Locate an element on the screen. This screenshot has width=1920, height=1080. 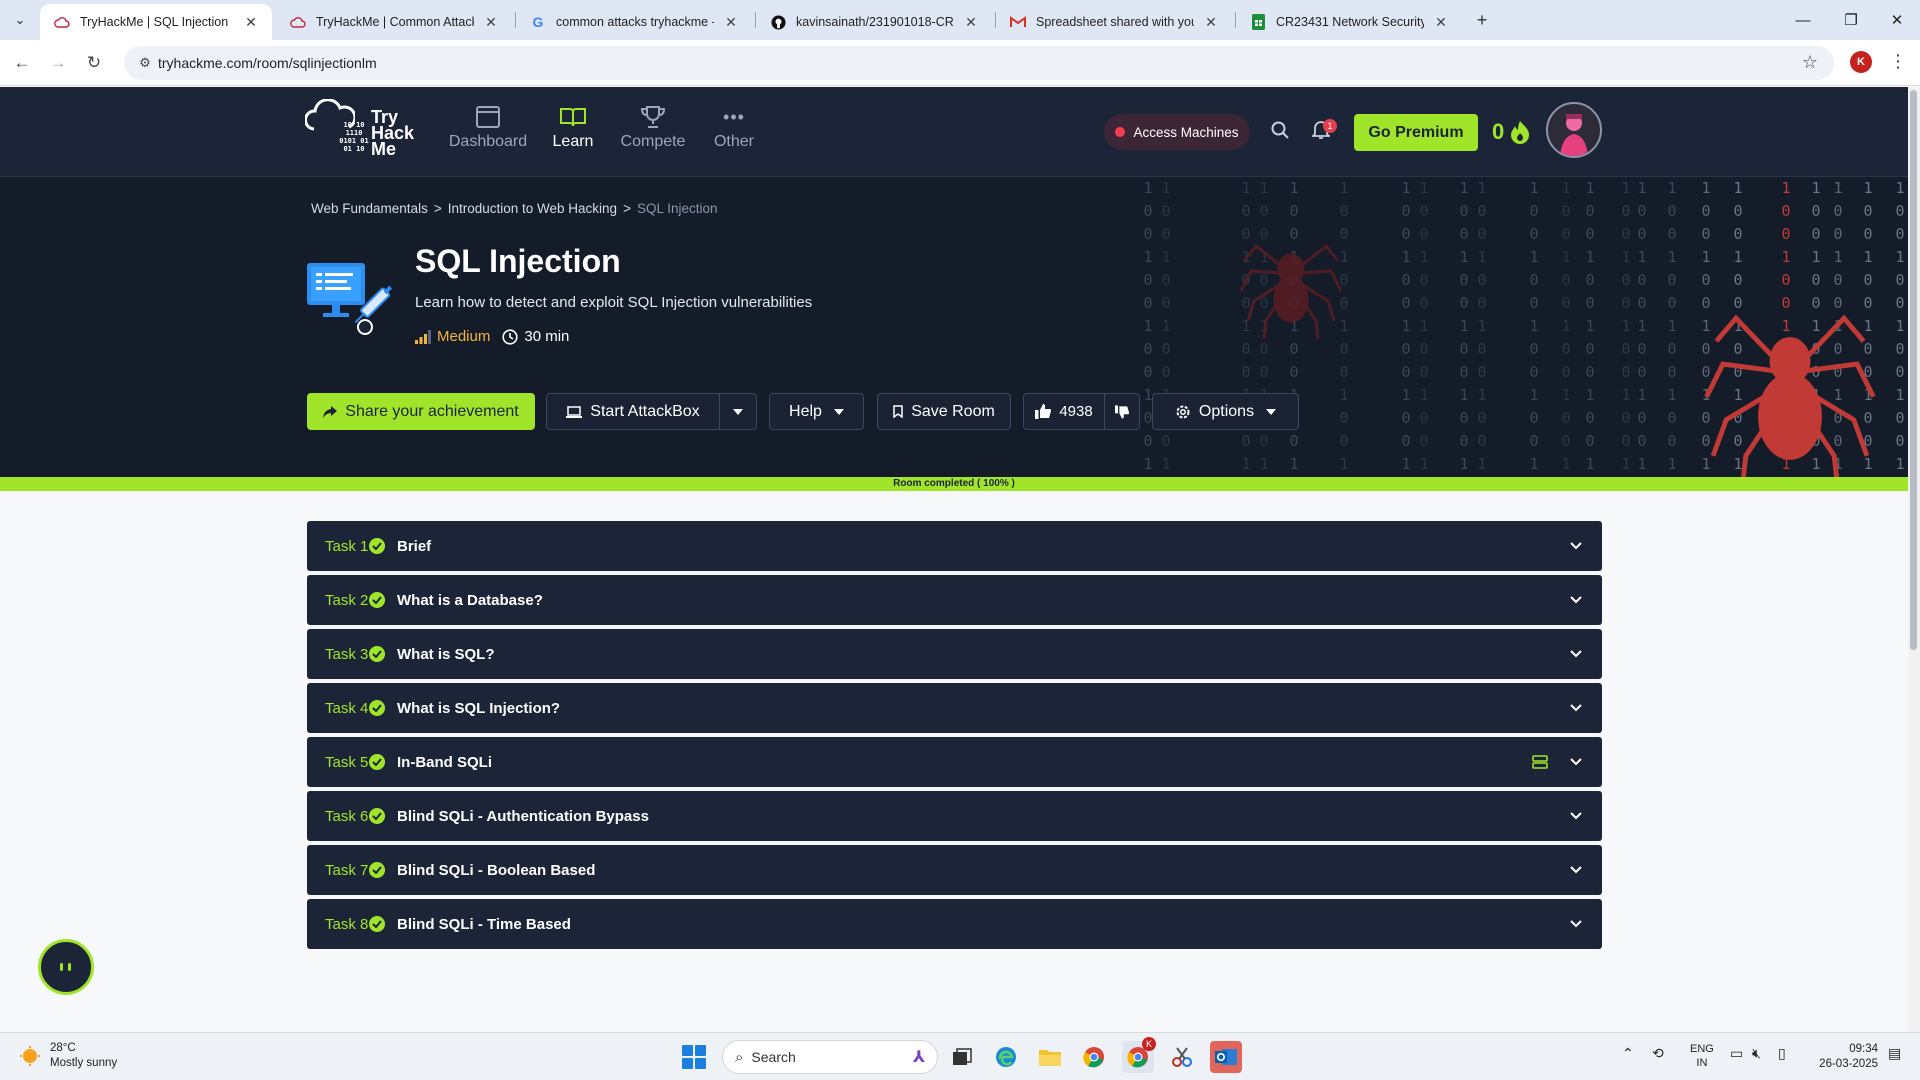
weather-widget: 28°C Mostly sunny is located at coordinates (67, 1056).